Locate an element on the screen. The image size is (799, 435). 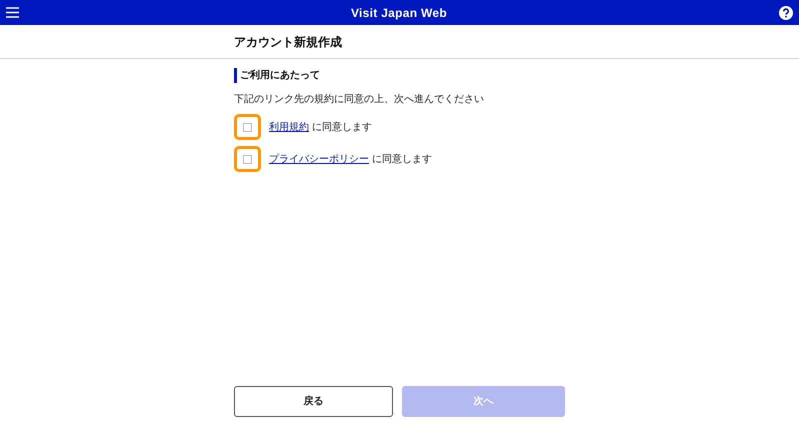
instruction-text: 下記のリンク先の規約に同意の上、次へ進んでください is located at coordinates (359, 99).